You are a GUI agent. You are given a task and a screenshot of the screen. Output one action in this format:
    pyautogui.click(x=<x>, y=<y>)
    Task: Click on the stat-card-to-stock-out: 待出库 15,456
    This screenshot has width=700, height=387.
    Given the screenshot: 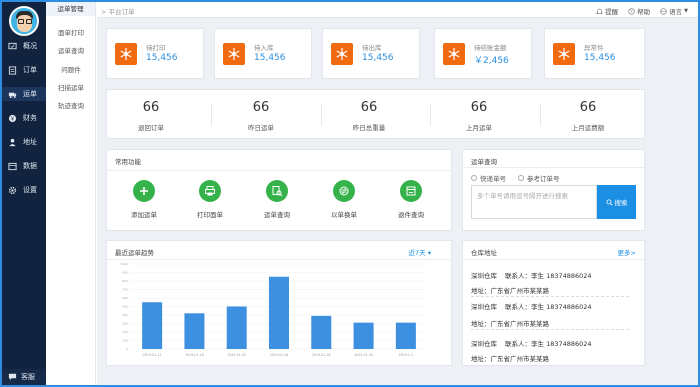 What is the action you would take?
    pyautogui.click(x=371, y=53)
    